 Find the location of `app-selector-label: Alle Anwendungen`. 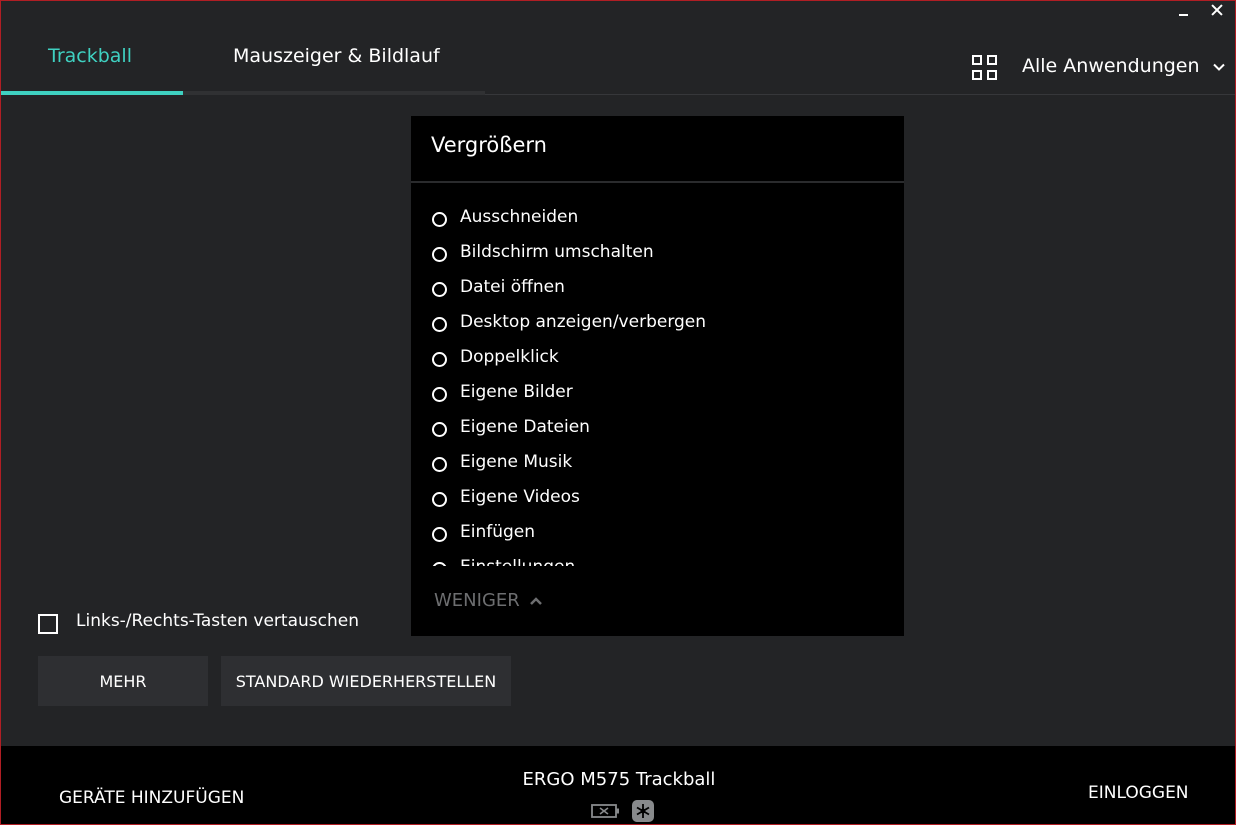

app-selector-label: Alle Anwendungen is located at coordinates (1111, 66).